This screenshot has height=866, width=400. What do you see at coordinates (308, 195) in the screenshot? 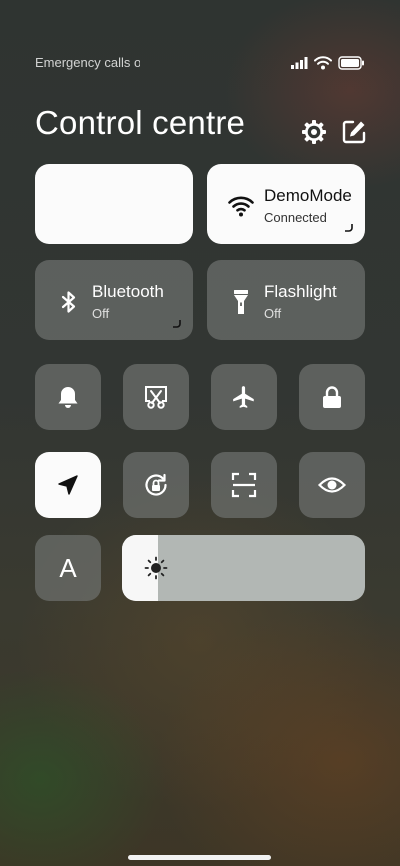
I see `wifi-tile-label: DemoMode` at bounding box center [308, 195].